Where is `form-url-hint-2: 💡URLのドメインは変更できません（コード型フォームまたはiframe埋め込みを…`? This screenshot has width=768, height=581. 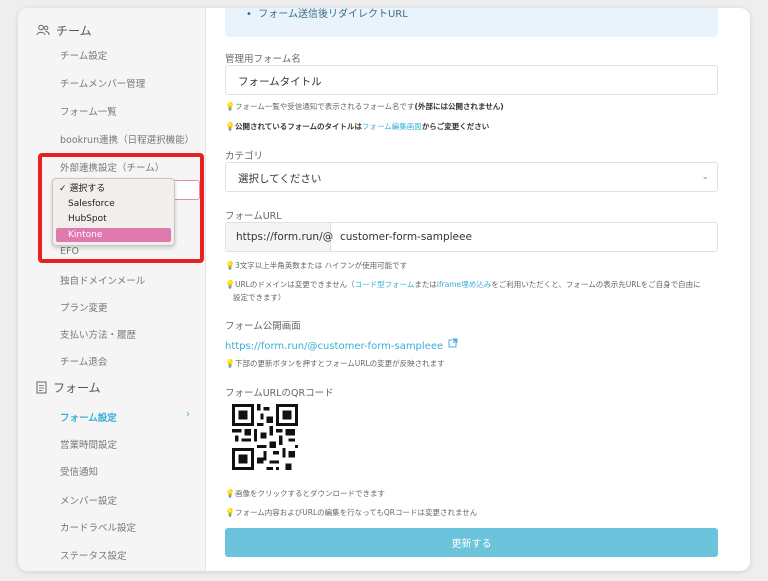 form-url-hint-2: 💡URLのドメインは変更できません（コード型フォームまたはiframe埋め込みを… is located at coordinates (463, 284).